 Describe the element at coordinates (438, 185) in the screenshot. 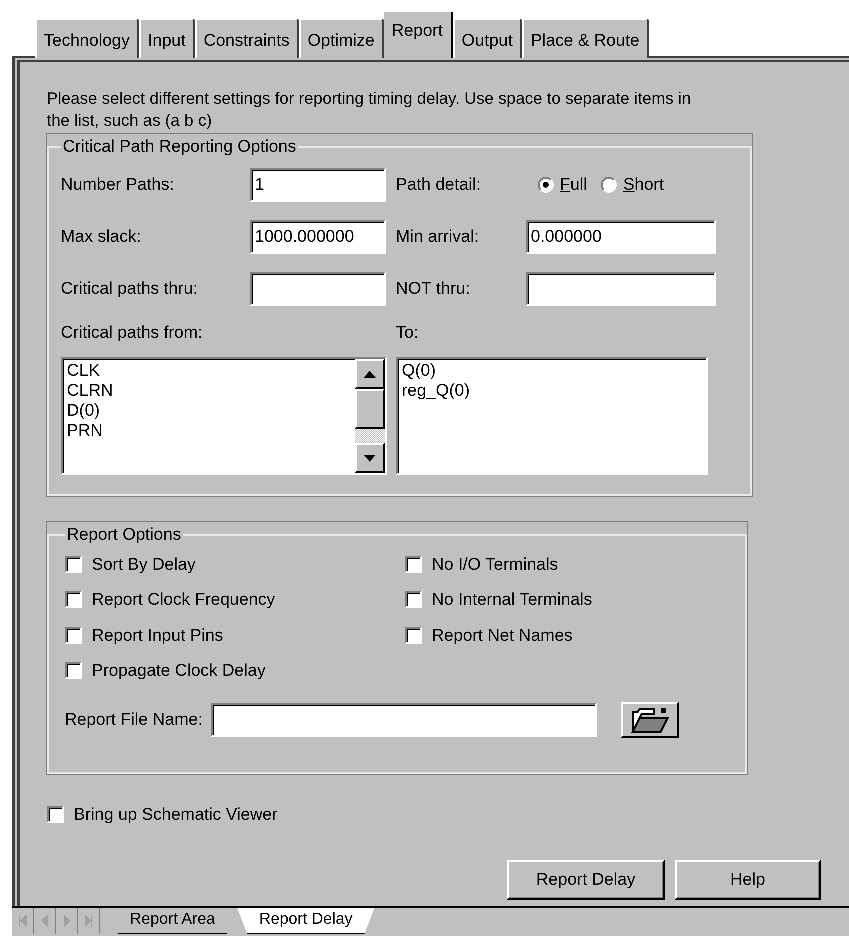

I see `field-label: Path detail:` at that location.